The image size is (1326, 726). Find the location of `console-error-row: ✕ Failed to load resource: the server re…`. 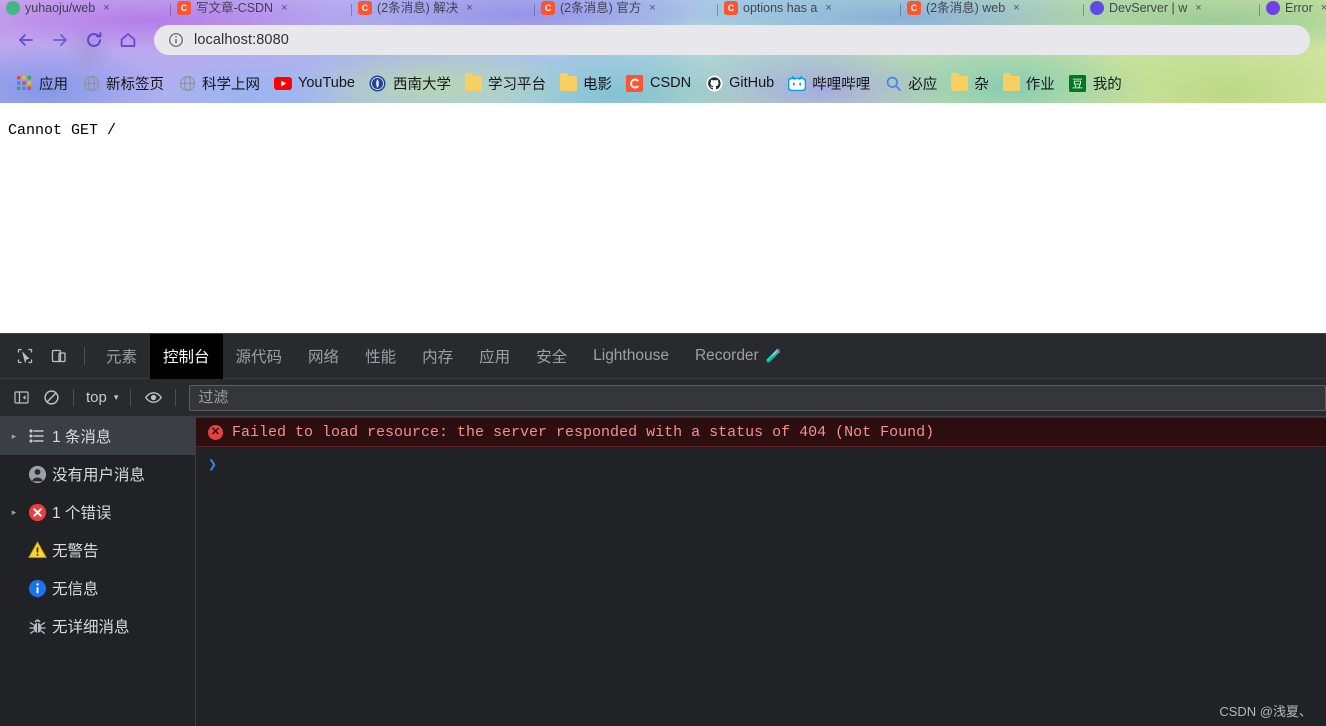

console-error-row: ✕ Failed to load resource: the server re… is located at coordinates (761, 432).